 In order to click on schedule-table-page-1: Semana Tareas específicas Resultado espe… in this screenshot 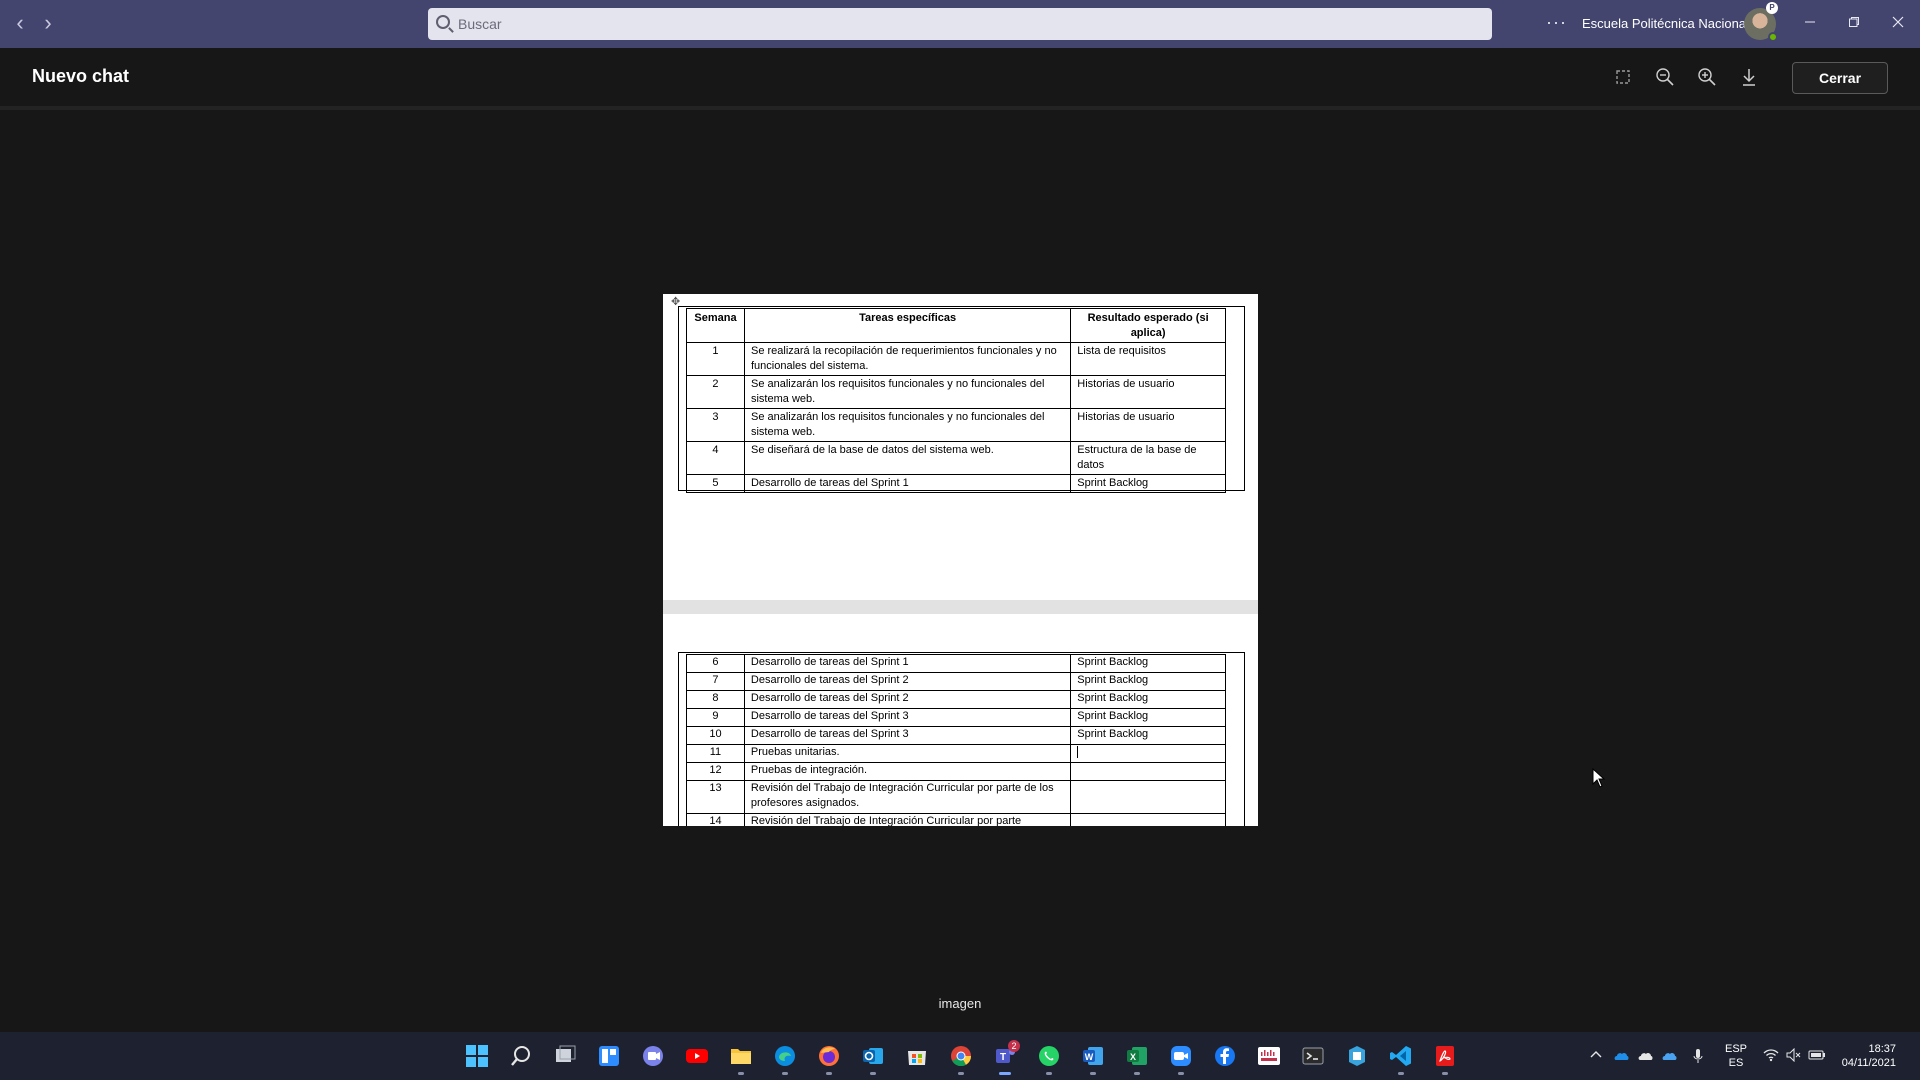, I will do `click(956, 400)`.